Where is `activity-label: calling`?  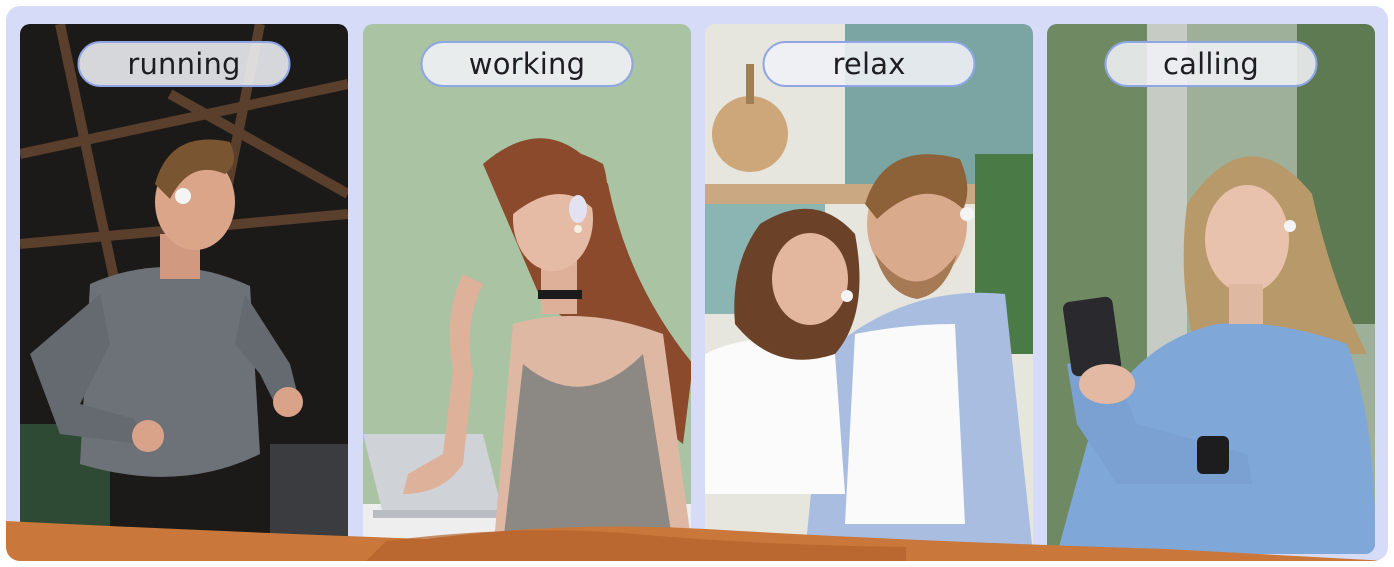
activity-label: calling is located at coordinates (1211, 64).